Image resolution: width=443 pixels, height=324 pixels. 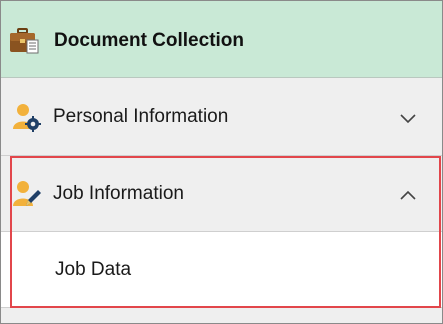 What do you see at coordinates (221, 315) in the screenshot?
I see `panel-bottom-strip` at bounding box center [221, 315].